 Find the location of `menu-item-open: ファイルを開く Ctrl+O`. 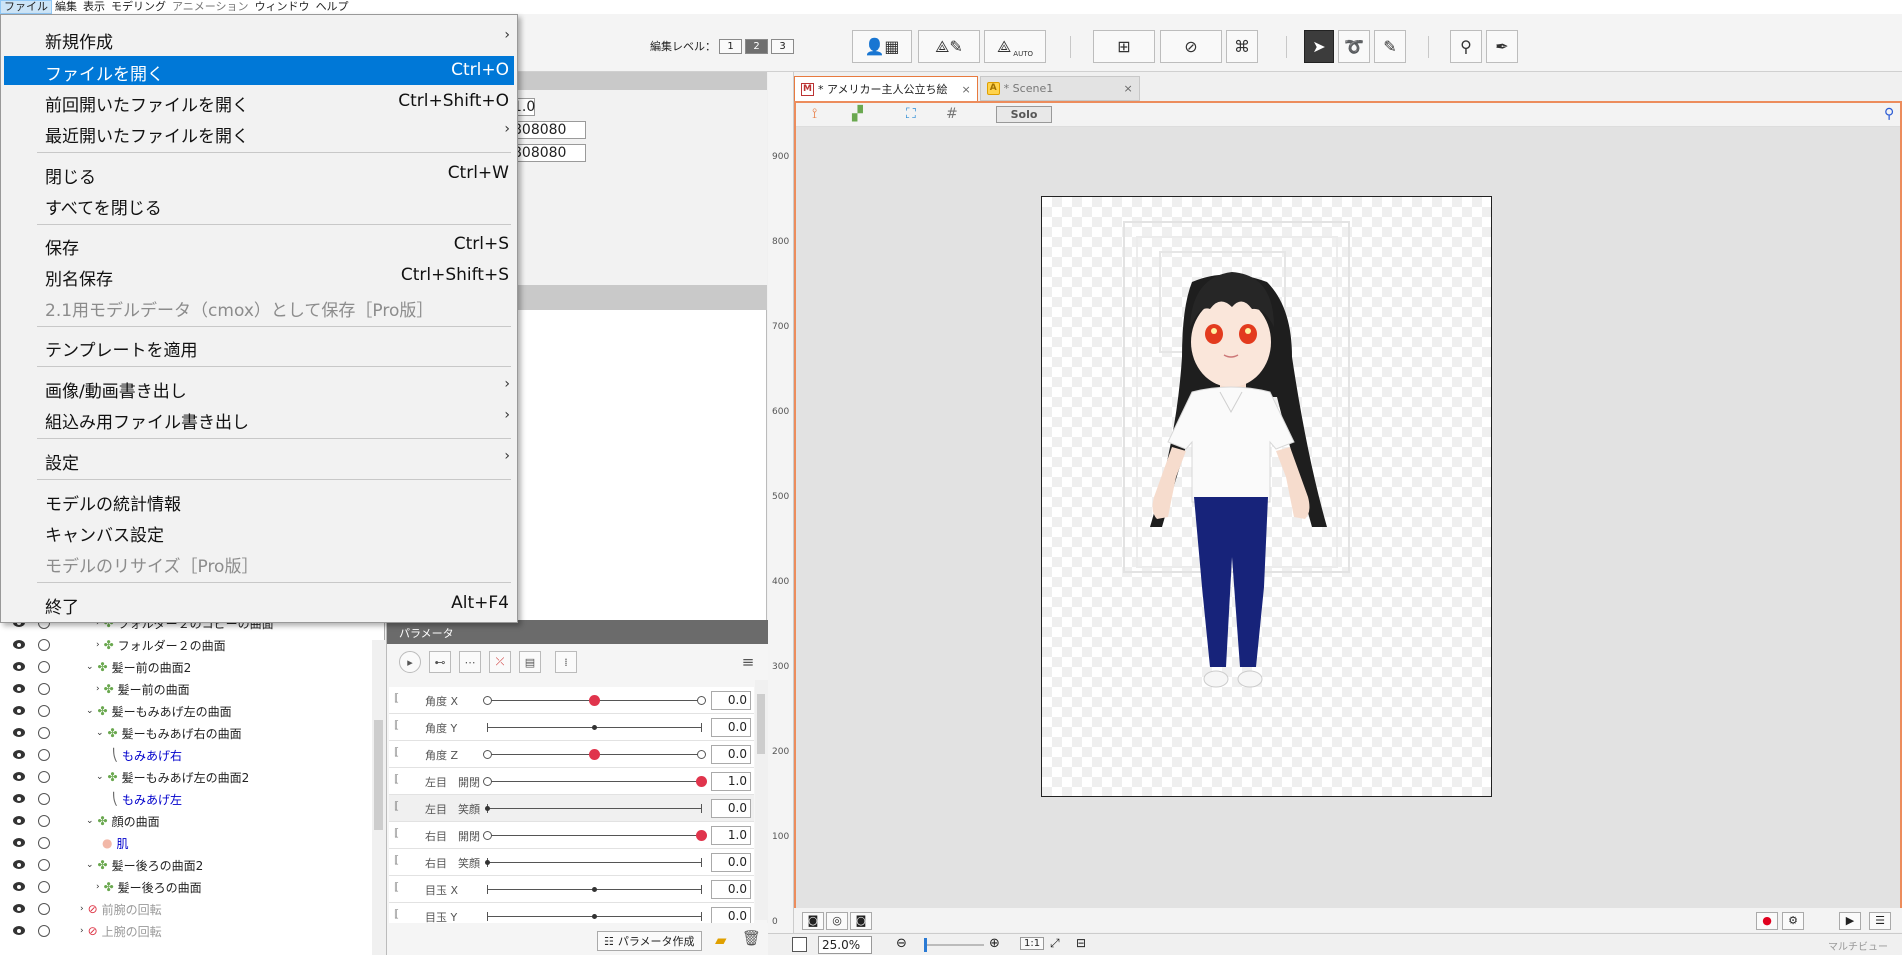

menu-item-open: ファイルを開く Ctrl+O is located at coordinates (259, 70).